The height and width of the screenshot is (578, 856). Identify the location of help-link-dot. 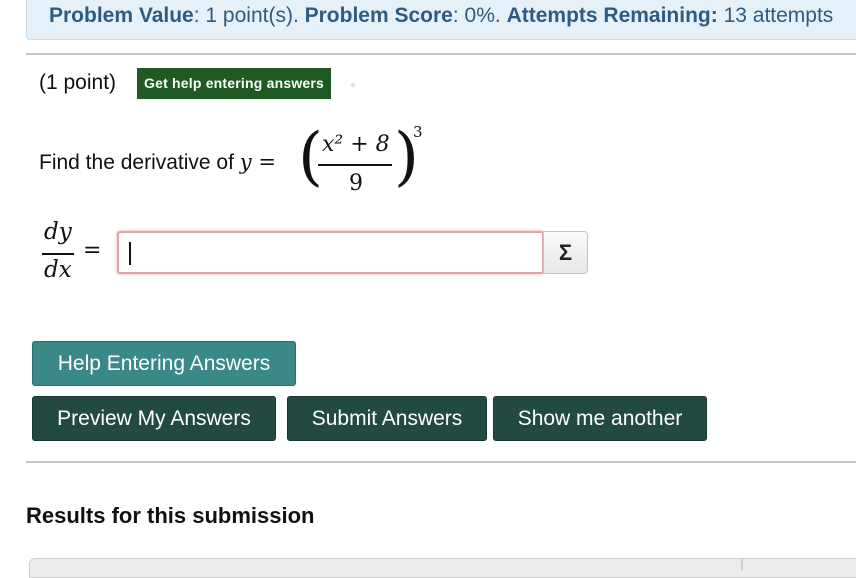
(353, 85).